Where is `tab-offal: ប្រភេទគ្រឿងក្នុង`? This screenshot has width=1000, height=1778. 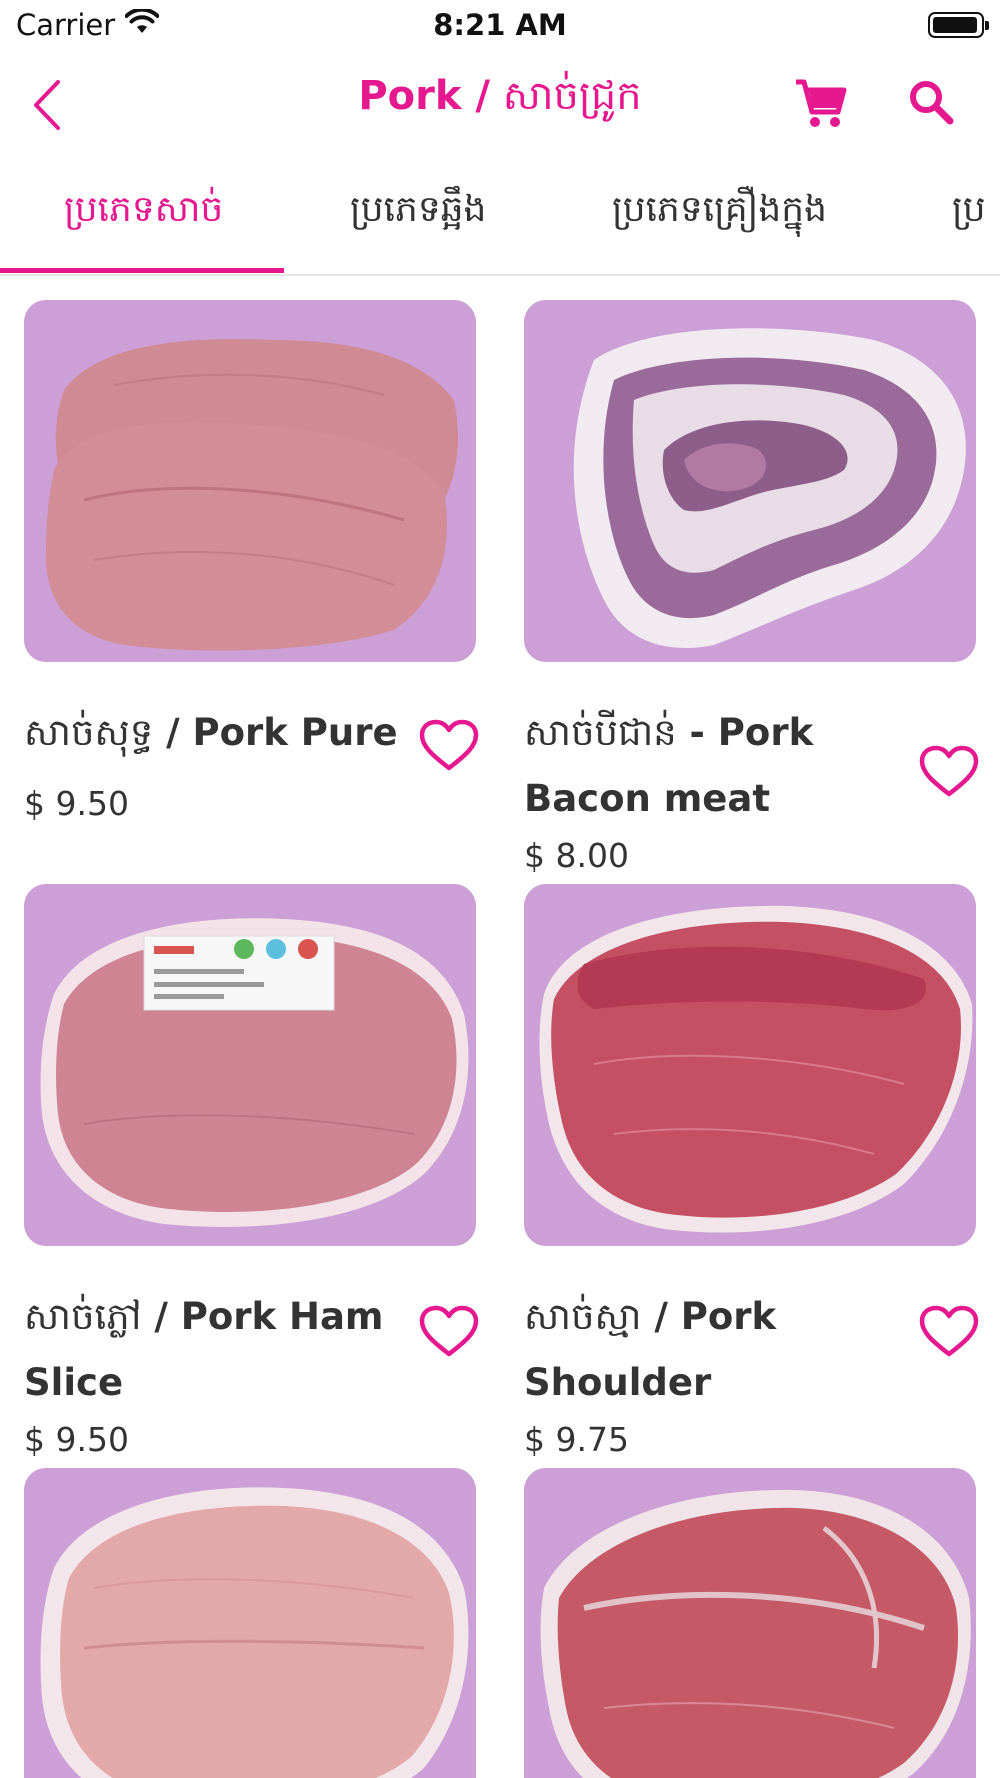 tab-offal: ប្រភេទគ្រឿងក្នុង is located at coordinates (719, 230).